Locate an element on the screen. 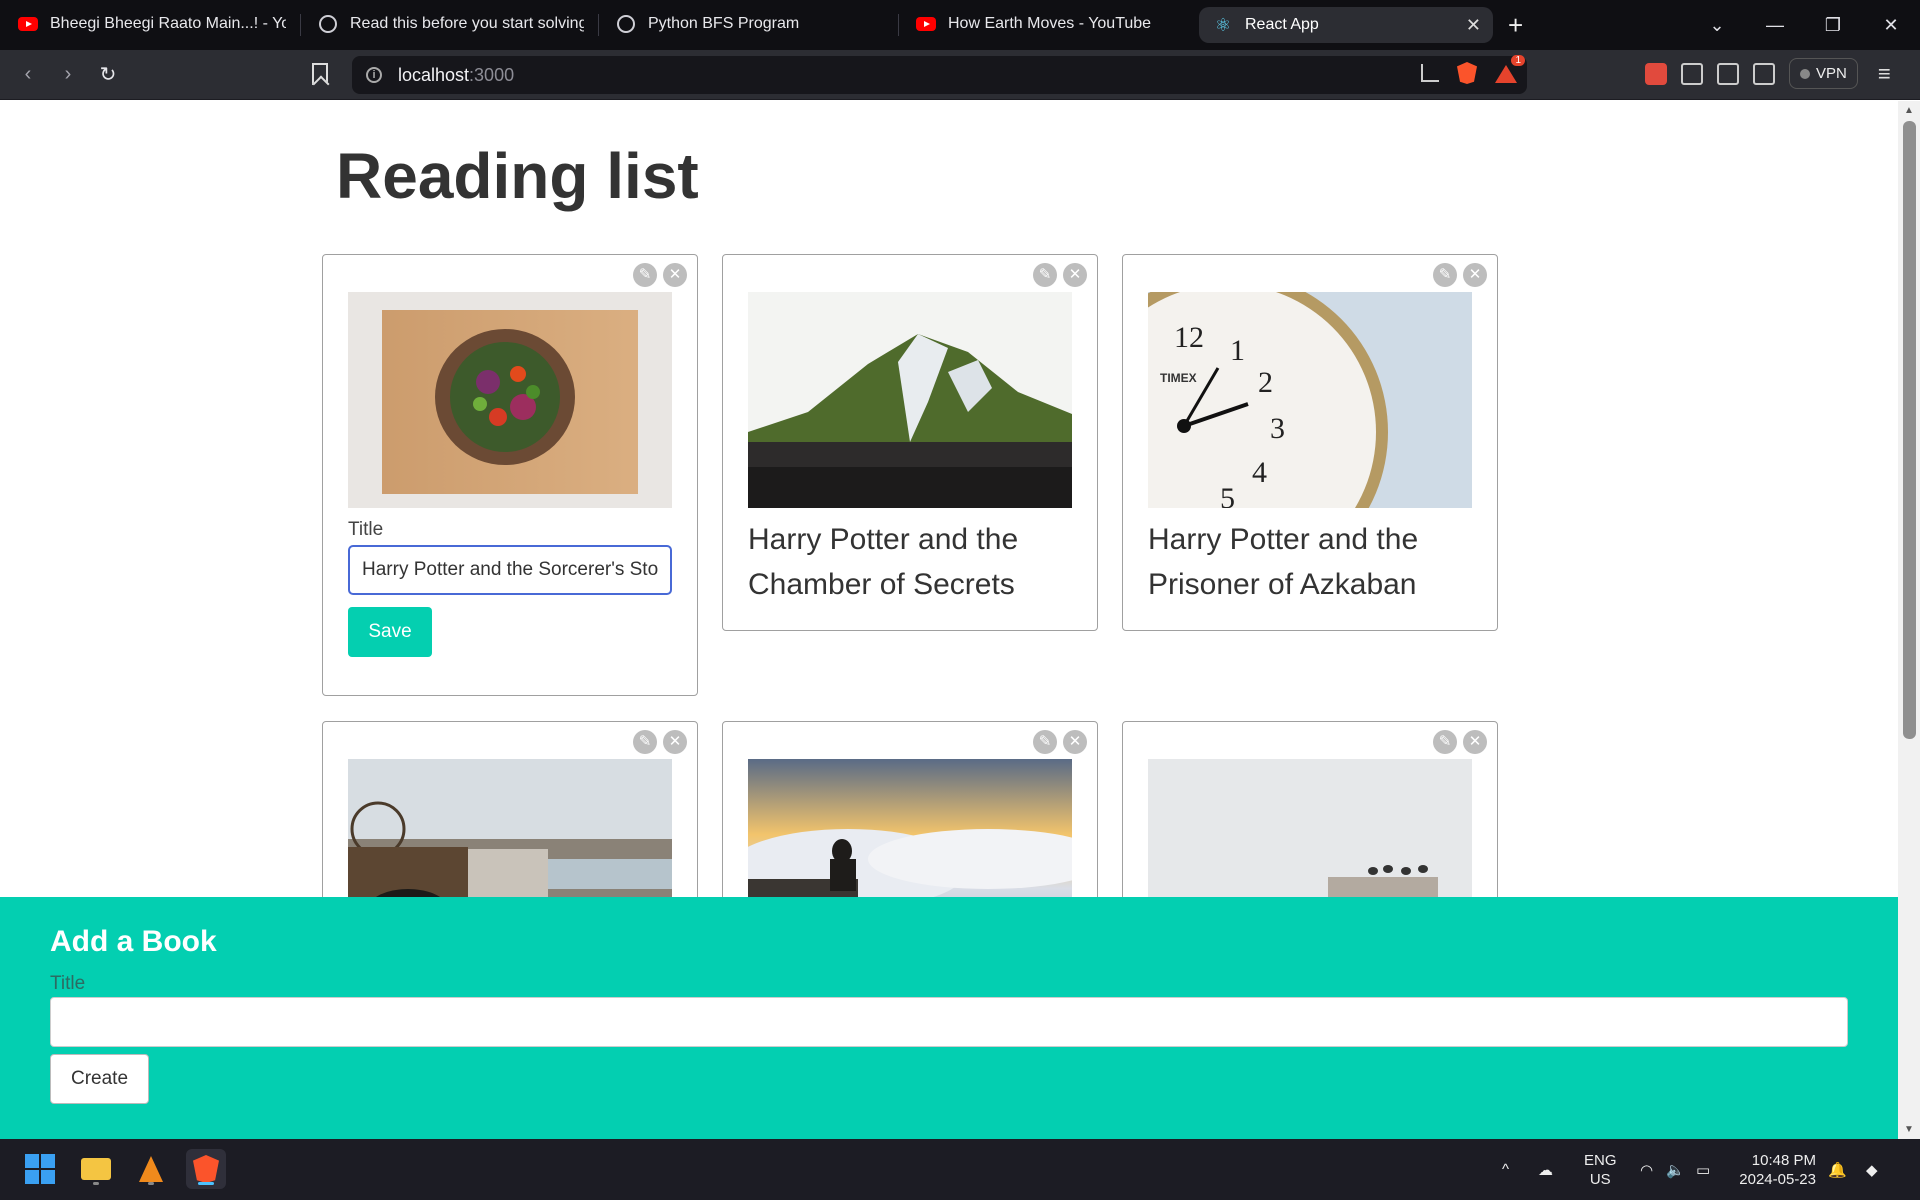  bookmark-icon is located at coordinates (320, 74).